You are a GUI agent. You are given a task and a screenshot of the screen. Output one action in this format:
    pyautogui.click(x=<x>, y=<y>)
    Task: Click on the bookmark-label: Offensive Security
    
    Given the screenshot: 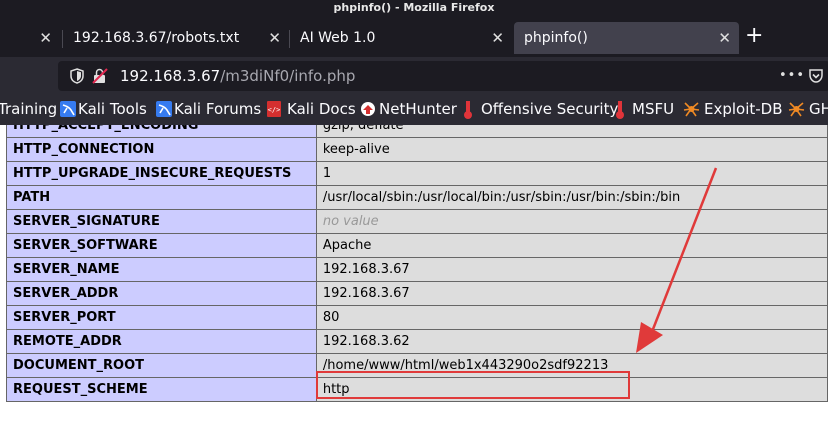 What is the action you would take?
    pyautogui.click(x=550, y=109)
    